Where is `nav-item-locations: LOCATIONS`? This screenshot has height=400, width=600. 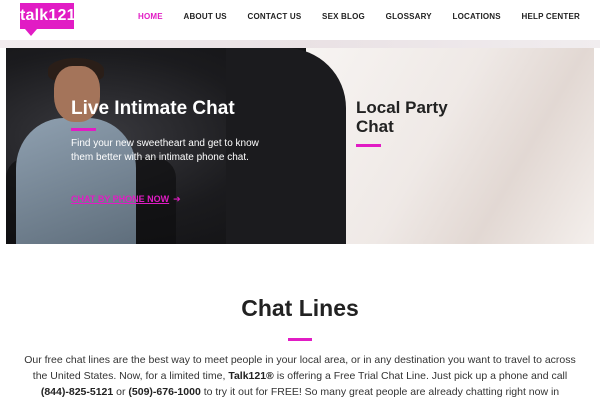
nav-item-locations: LOCATIONS is located at coordinates (477, 16).